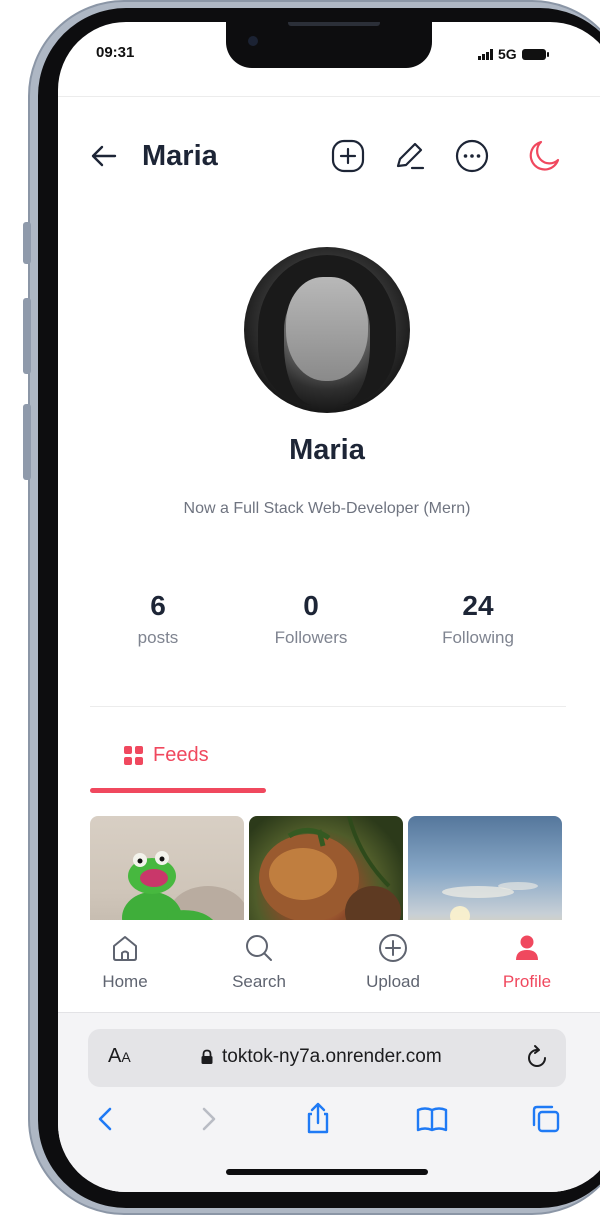 The image size is (600, 1220). I want to click on search-icon, so click(259, 948).